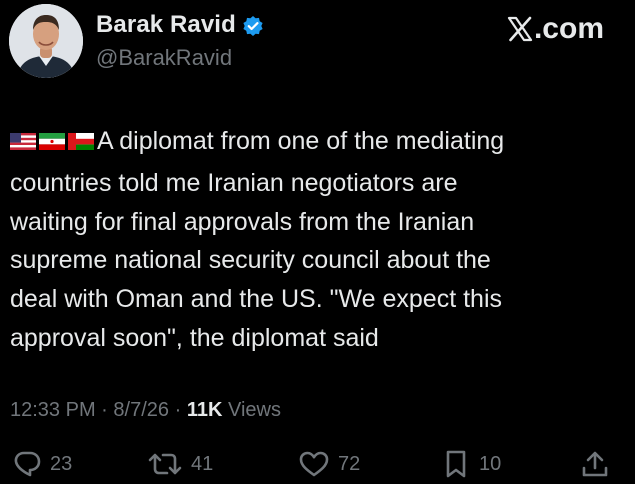 The image size is (635, 484). Describe the element at coordinates (568, 28) in the screenshot. I see `brand-label: .com` at that location.